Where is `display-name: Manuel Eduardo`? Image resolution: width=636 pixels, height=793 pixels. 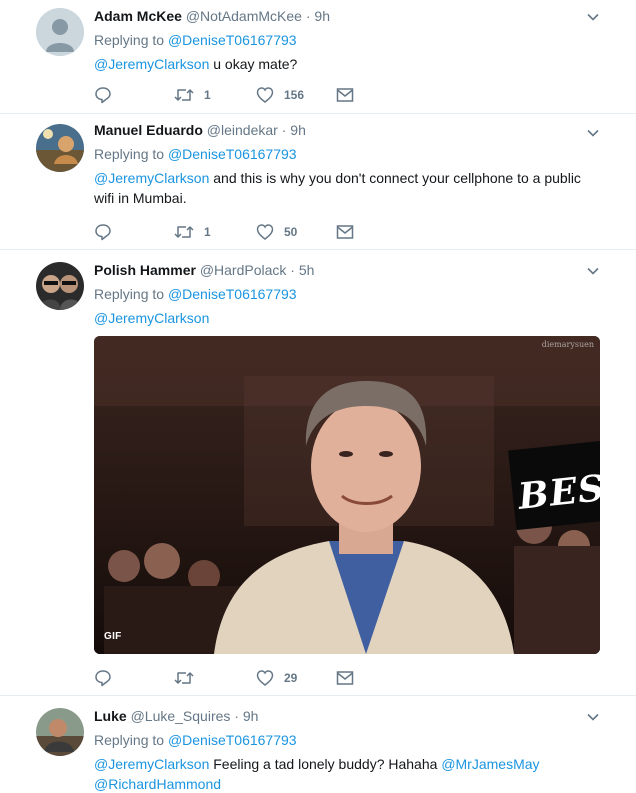 display-name: Manuel Eduardo is located at coordinates (148, 130).